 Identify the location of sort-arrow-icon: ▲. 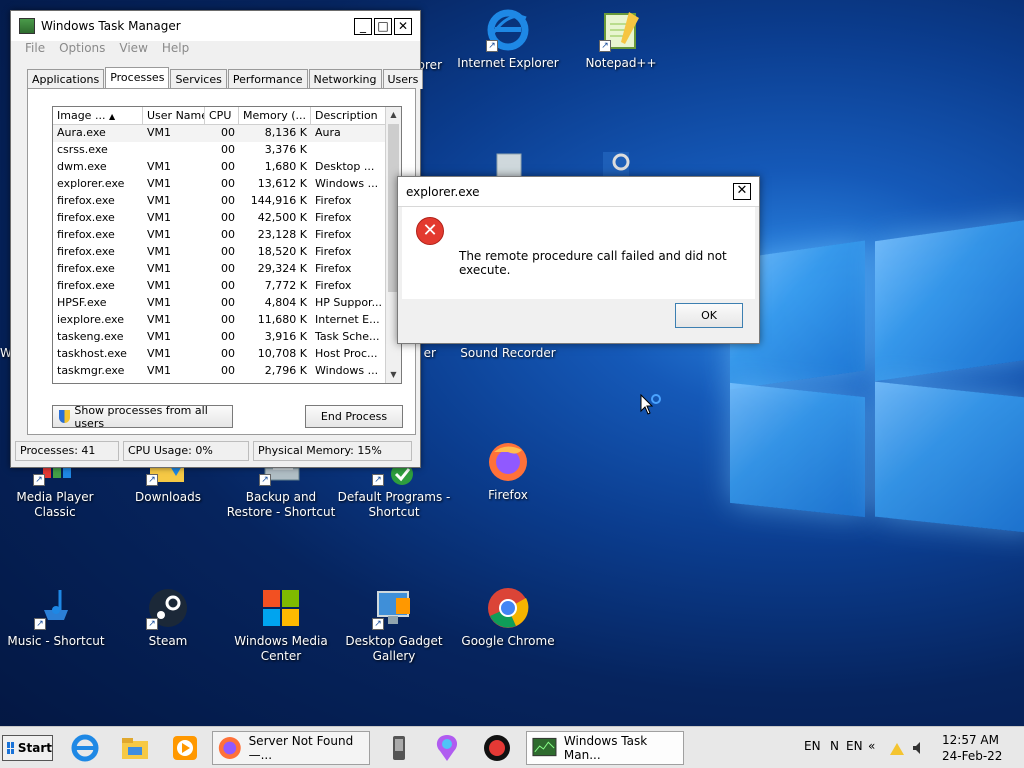
(112, 116).